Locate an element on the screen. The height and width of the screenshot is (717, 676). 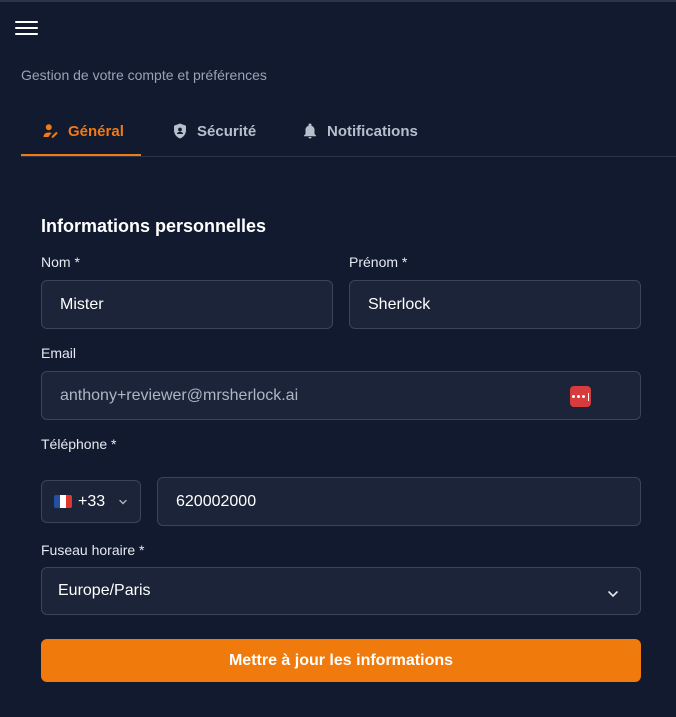
top-divider is located at coordinates (338, 1).